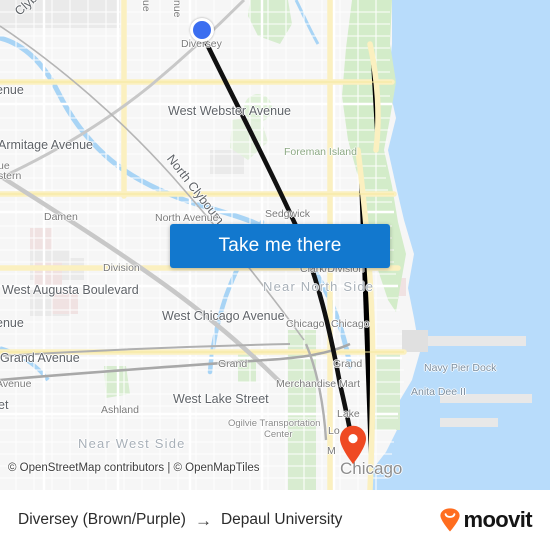 This screenshot has width=550, height=550. What do you see at coordinates (202, 30) in the screenshot?
I see `origin-marker` at bounding box center [202, 30].